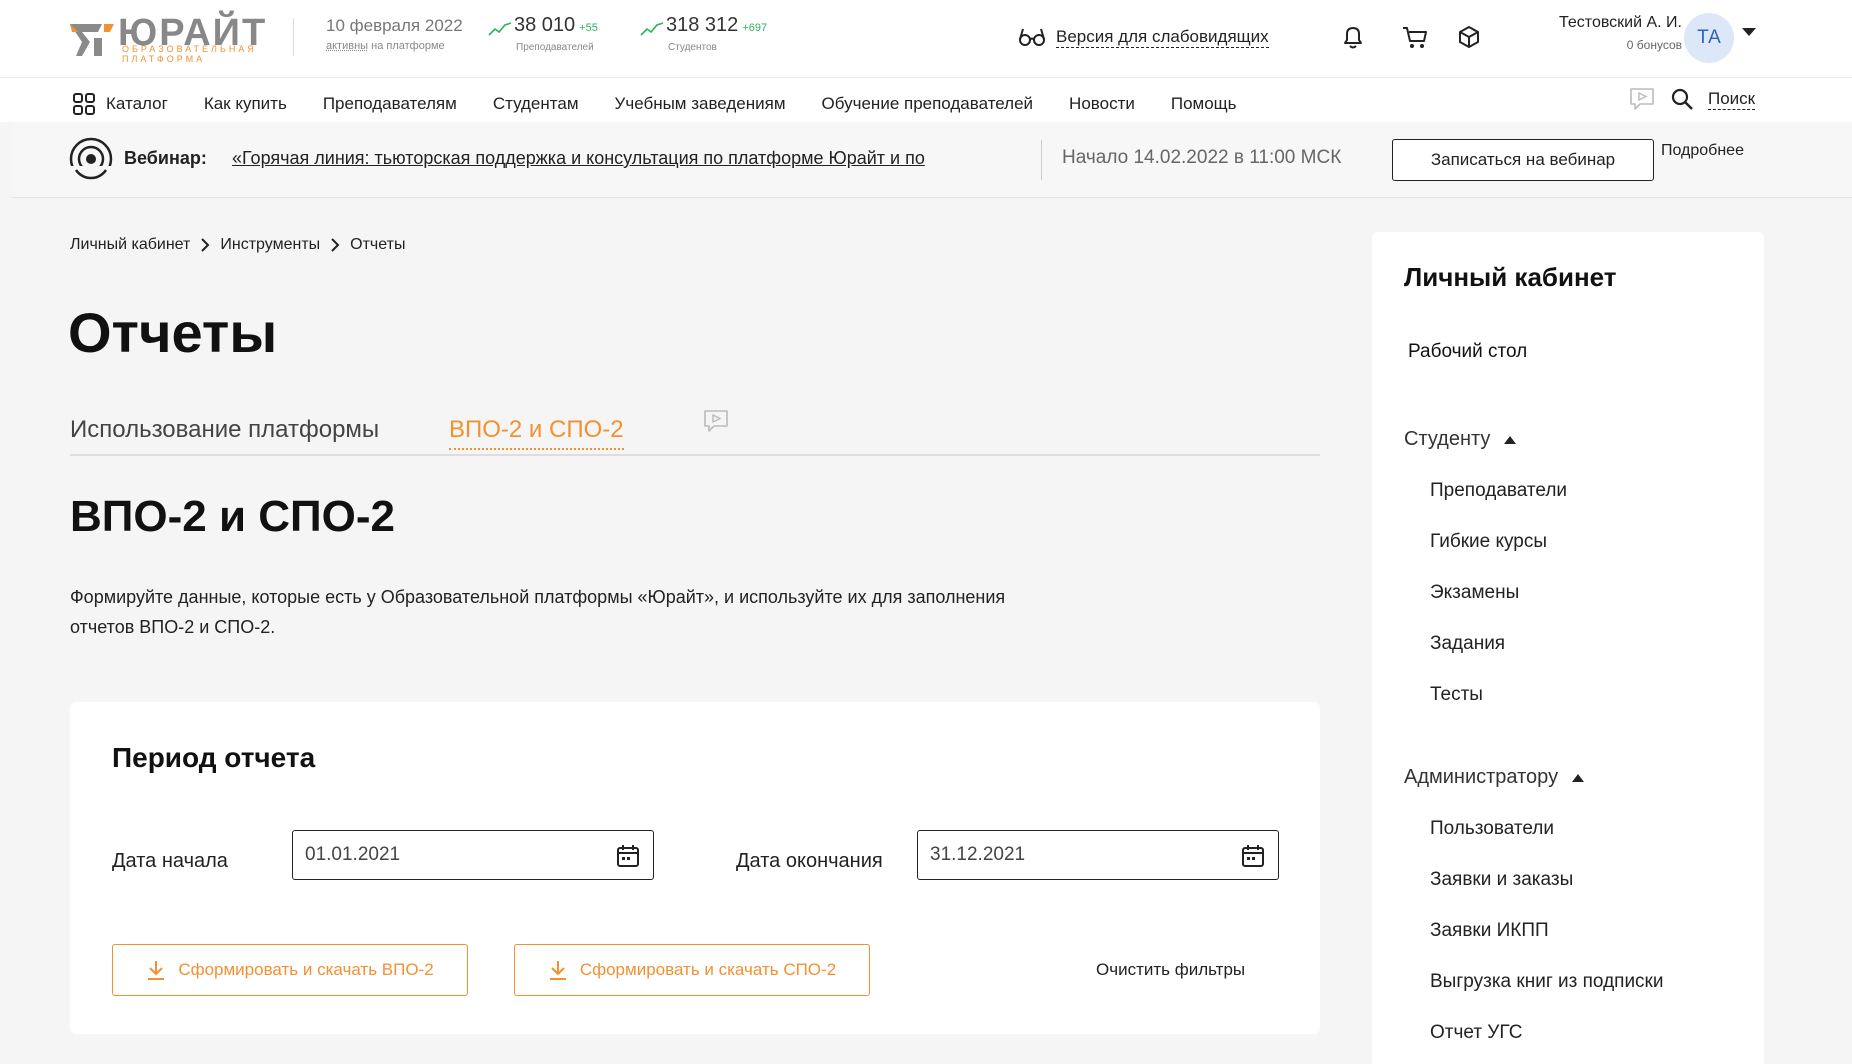 The image size is (1852, 1064). Describe the element at coordinates (214, 757) in the screenshot. I see `card-title: Период отчета` at that location.